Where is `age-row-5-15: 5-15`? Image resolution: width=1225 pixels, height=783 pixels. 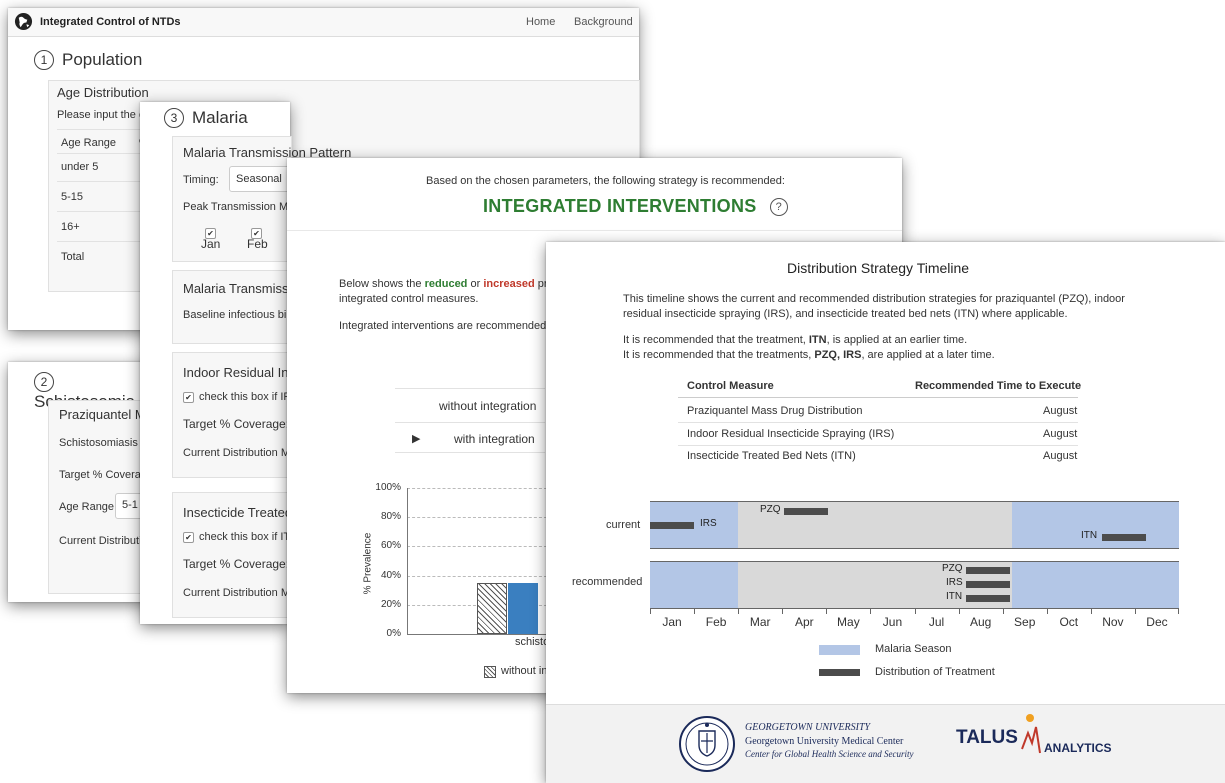
age-row-5-15: 5-15 is located at coordinates (72, 197).